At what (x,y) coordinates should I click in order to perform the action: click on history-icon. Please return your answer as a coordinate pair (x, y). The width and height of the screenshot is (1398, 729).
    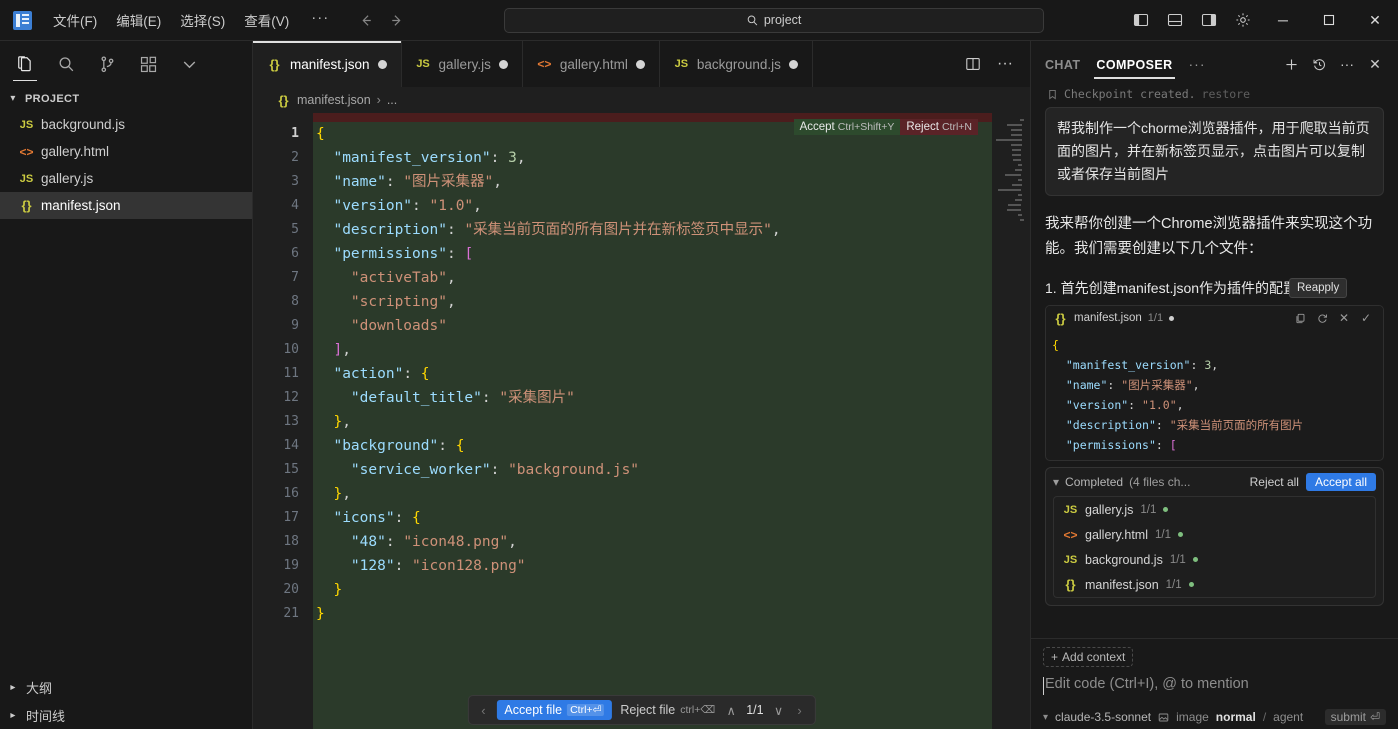
    Looking at the image, I should click on (1319, 64).